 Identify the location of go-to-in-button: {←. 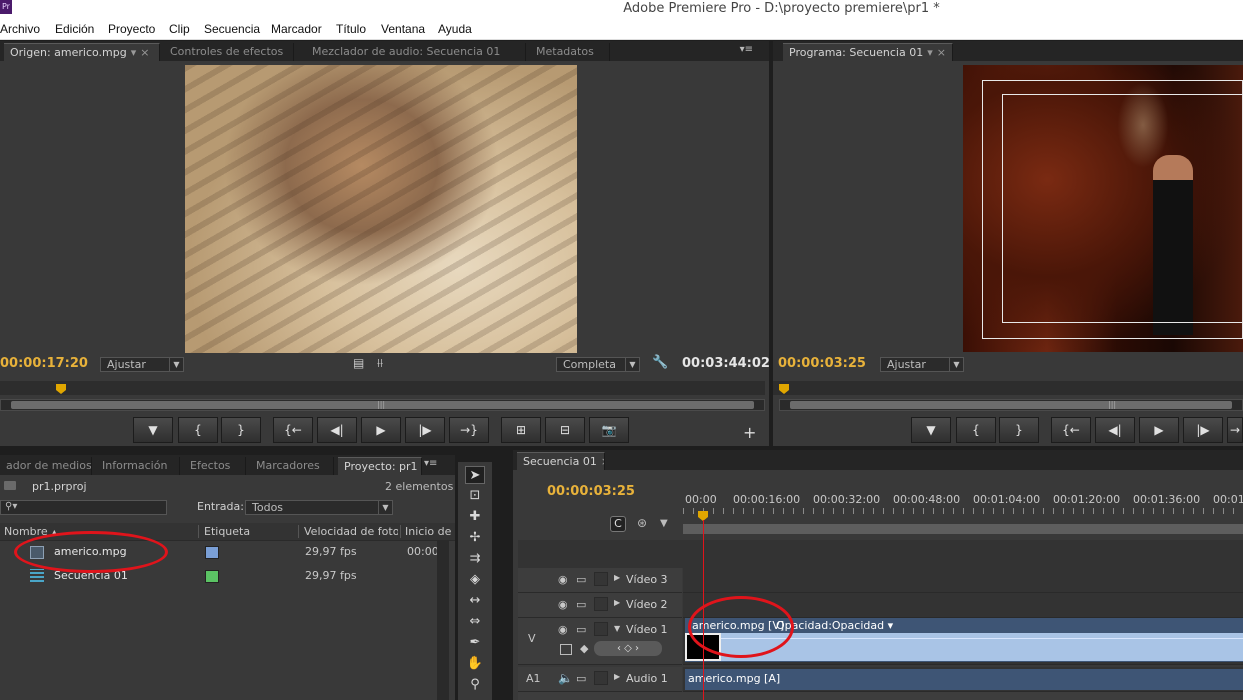
(293, 430).